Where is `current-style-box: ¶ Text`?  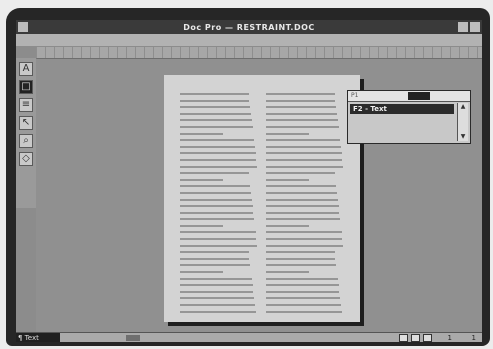 current-style-box: ¶ Text is located at coordinates (38, 337).